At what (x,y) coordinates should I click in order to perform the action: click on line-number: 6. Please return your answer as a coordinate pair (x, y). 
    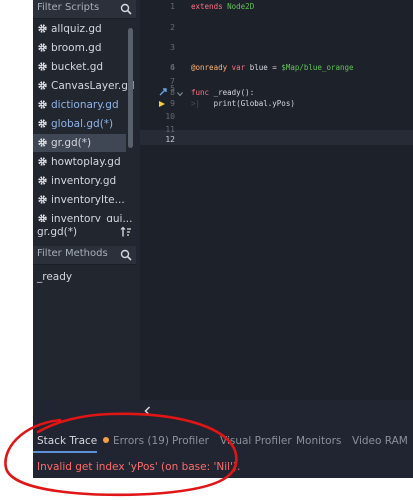
    Looking at the image, I should click on (172, 67).